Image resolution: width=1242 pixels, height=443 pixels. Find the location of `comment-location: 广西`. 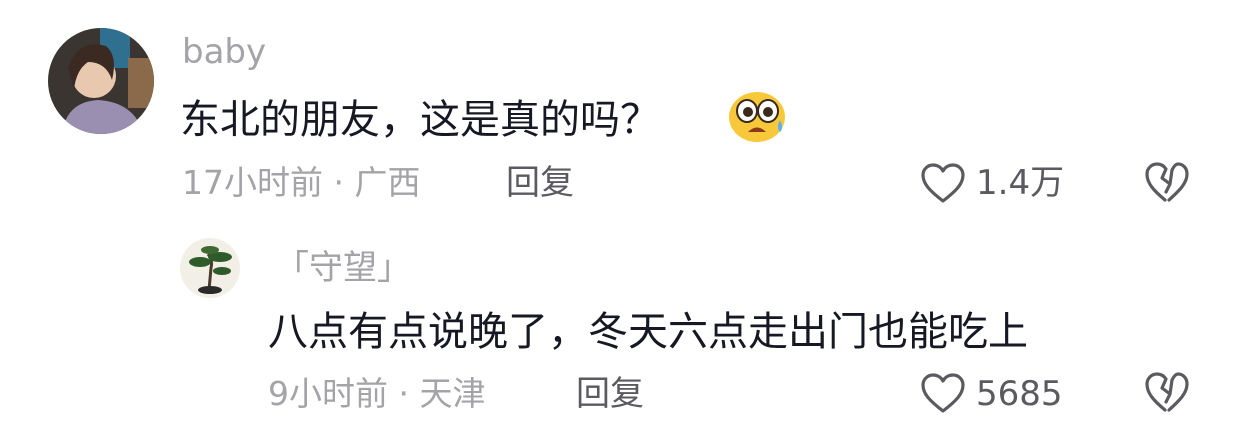

comment-location: 广西 is located at coordinates (387, 182).